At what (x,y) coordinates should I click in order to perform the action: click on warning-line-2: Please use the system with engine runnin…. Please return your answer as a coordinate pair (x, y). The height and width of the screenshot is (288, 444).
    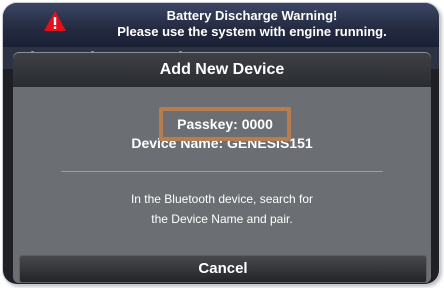
    Looking at the image, I should click on (252, 31).